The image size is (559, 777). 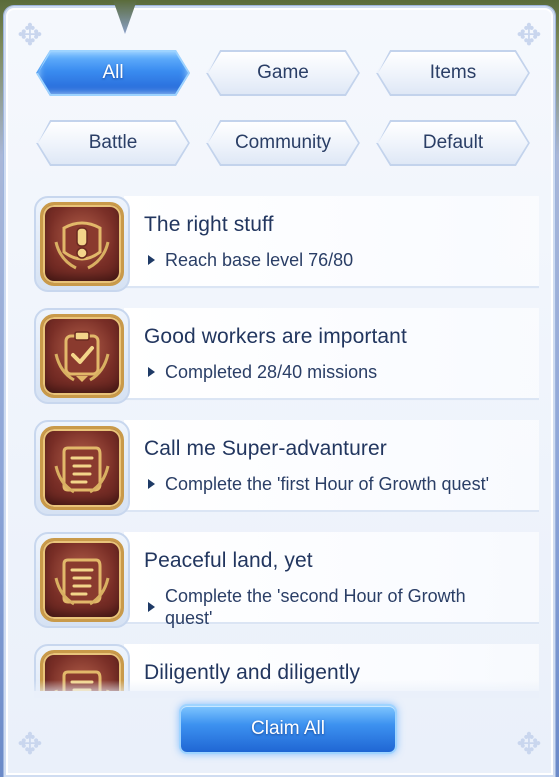 I want to click on tab-label: Community, so click(x=283, y=142).